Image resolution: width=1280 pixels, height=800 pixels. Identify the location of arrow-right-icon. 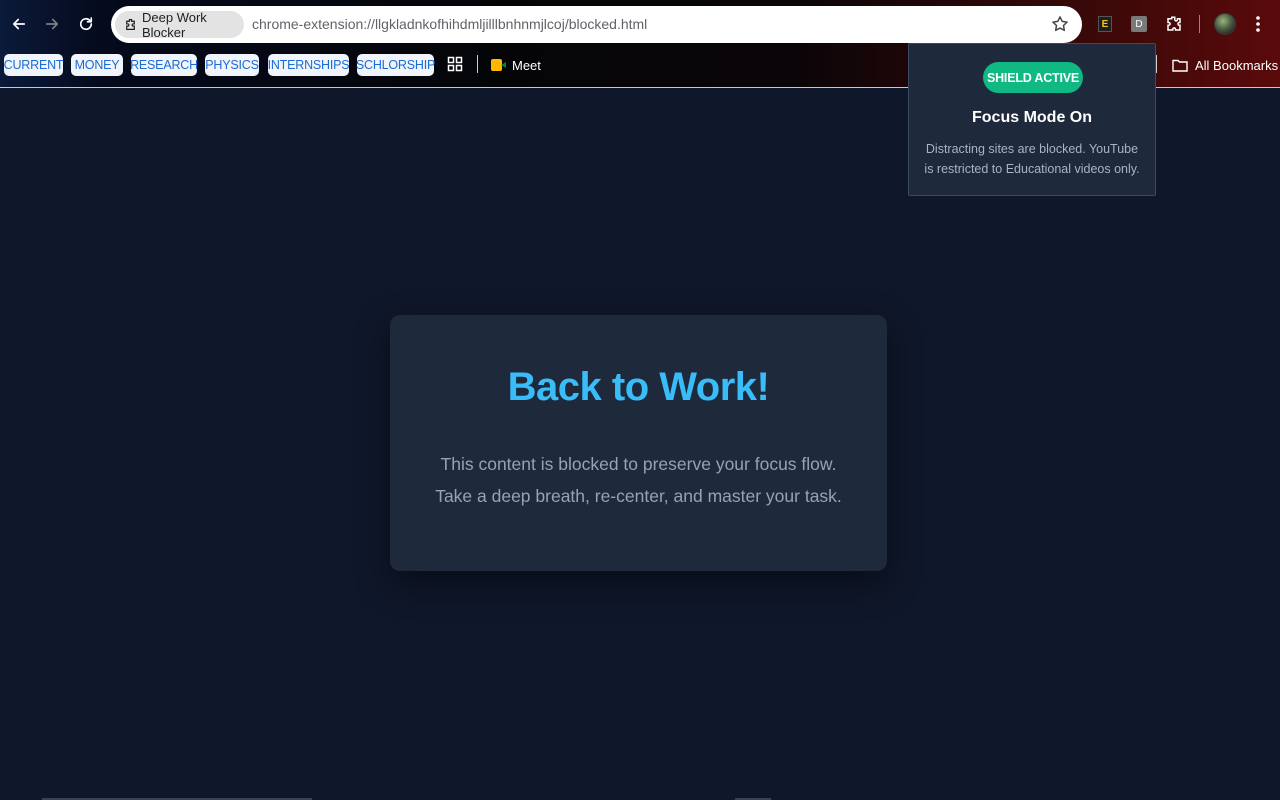
(52, 24).